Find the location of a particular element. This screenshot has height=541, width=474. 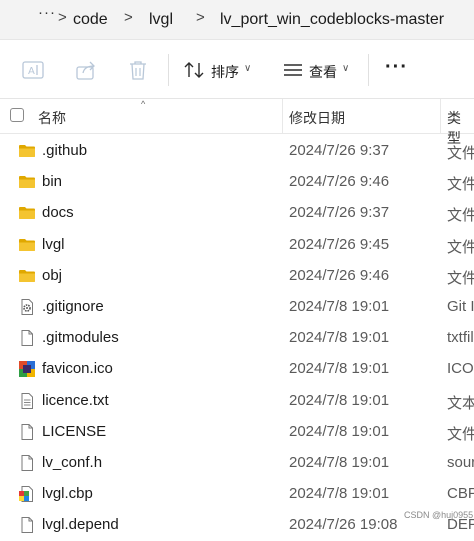

file-name: .github is located at coordinates (64, 150).